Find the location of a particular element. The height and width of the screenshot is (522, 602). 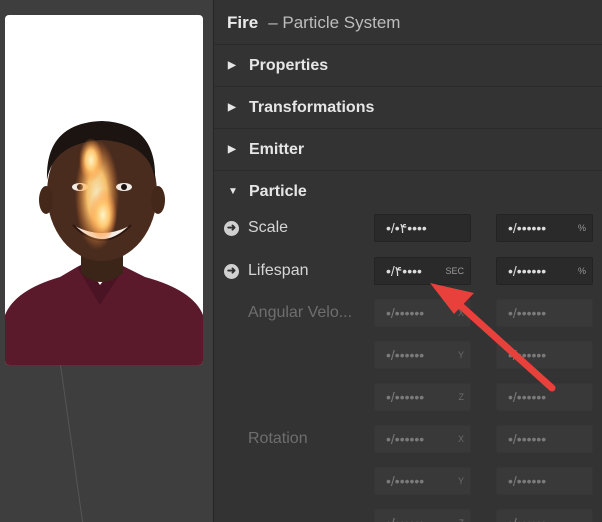

rotation-z-row: •/•••••• Z •/•••••• is located at coordinates (407, 515).